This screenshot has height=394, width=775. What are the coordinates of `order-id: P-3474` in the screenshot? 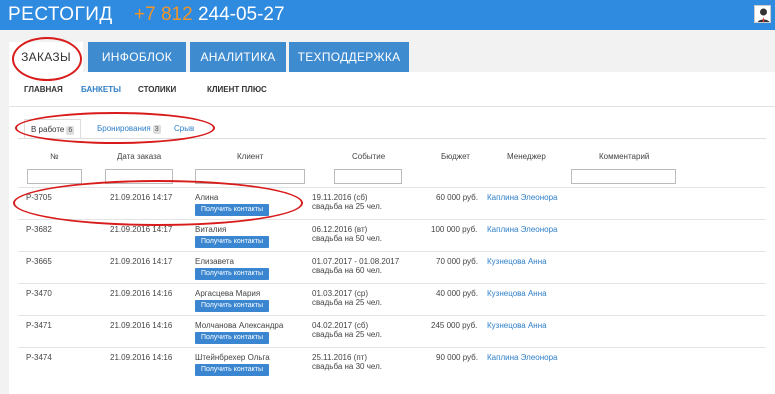 It's located at (39, 357).